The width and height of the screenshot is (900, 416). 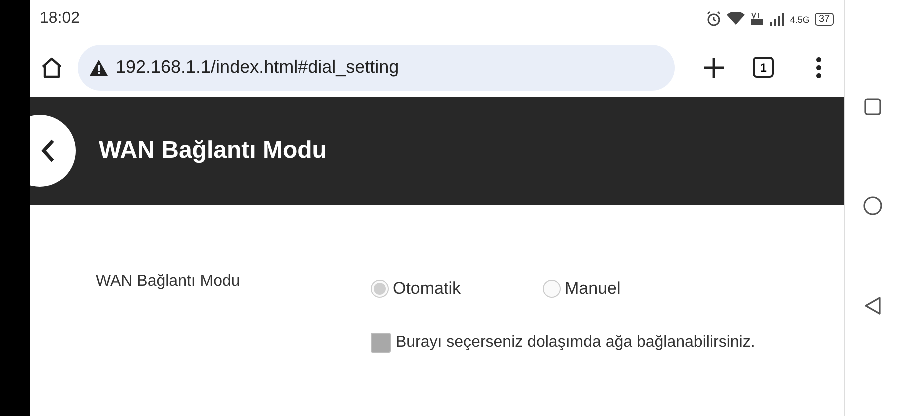 What do you see at coordinates (824, 19) in the screenshot?
I see `battery-level: 37` at bounding box center [824, 19].